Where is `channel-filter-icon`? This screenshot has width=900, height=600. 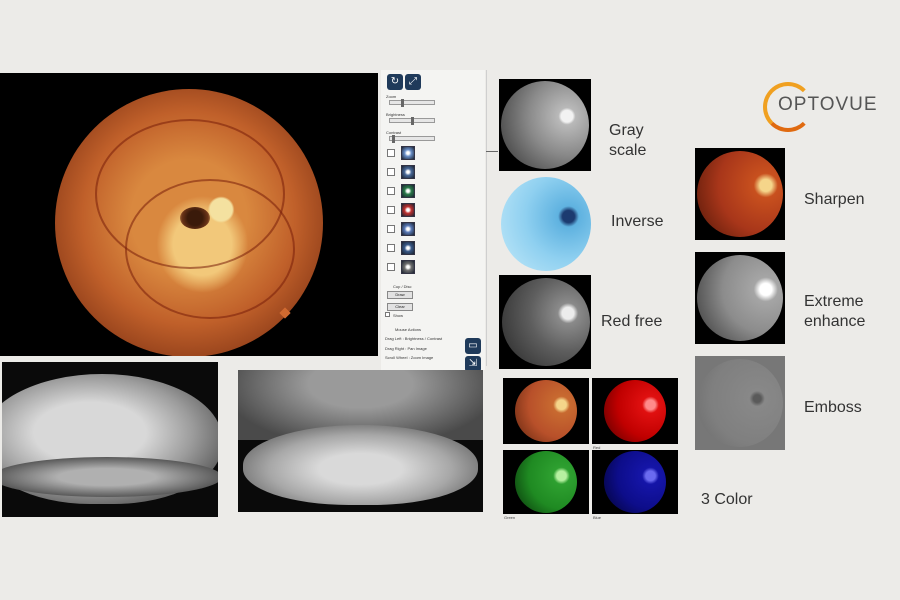
channel-filter-icon is located at coordinates (408, 210).